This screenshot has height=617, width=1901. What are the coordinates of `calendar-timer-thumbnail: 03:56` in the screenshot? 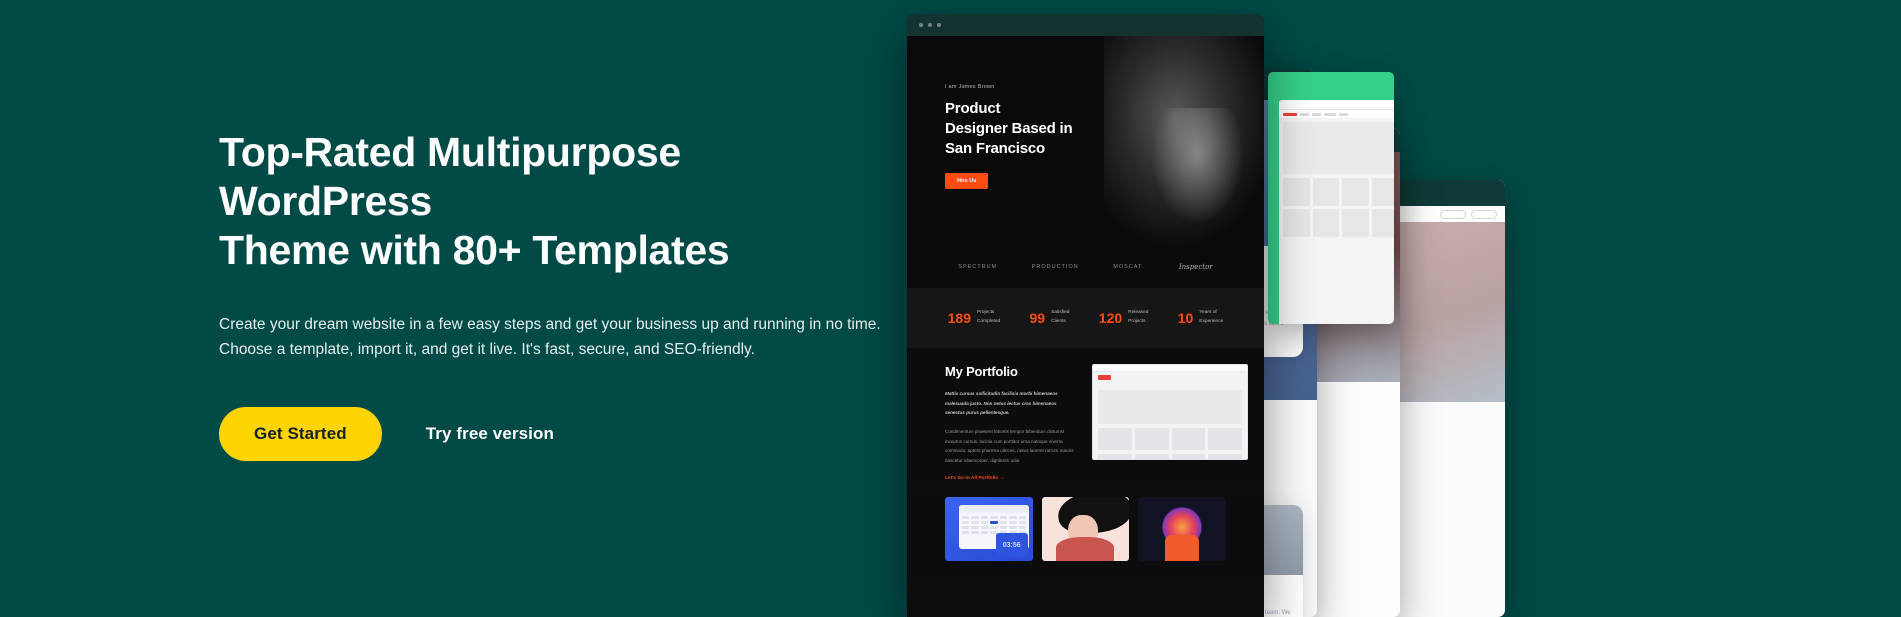 It's located at (989, 529).